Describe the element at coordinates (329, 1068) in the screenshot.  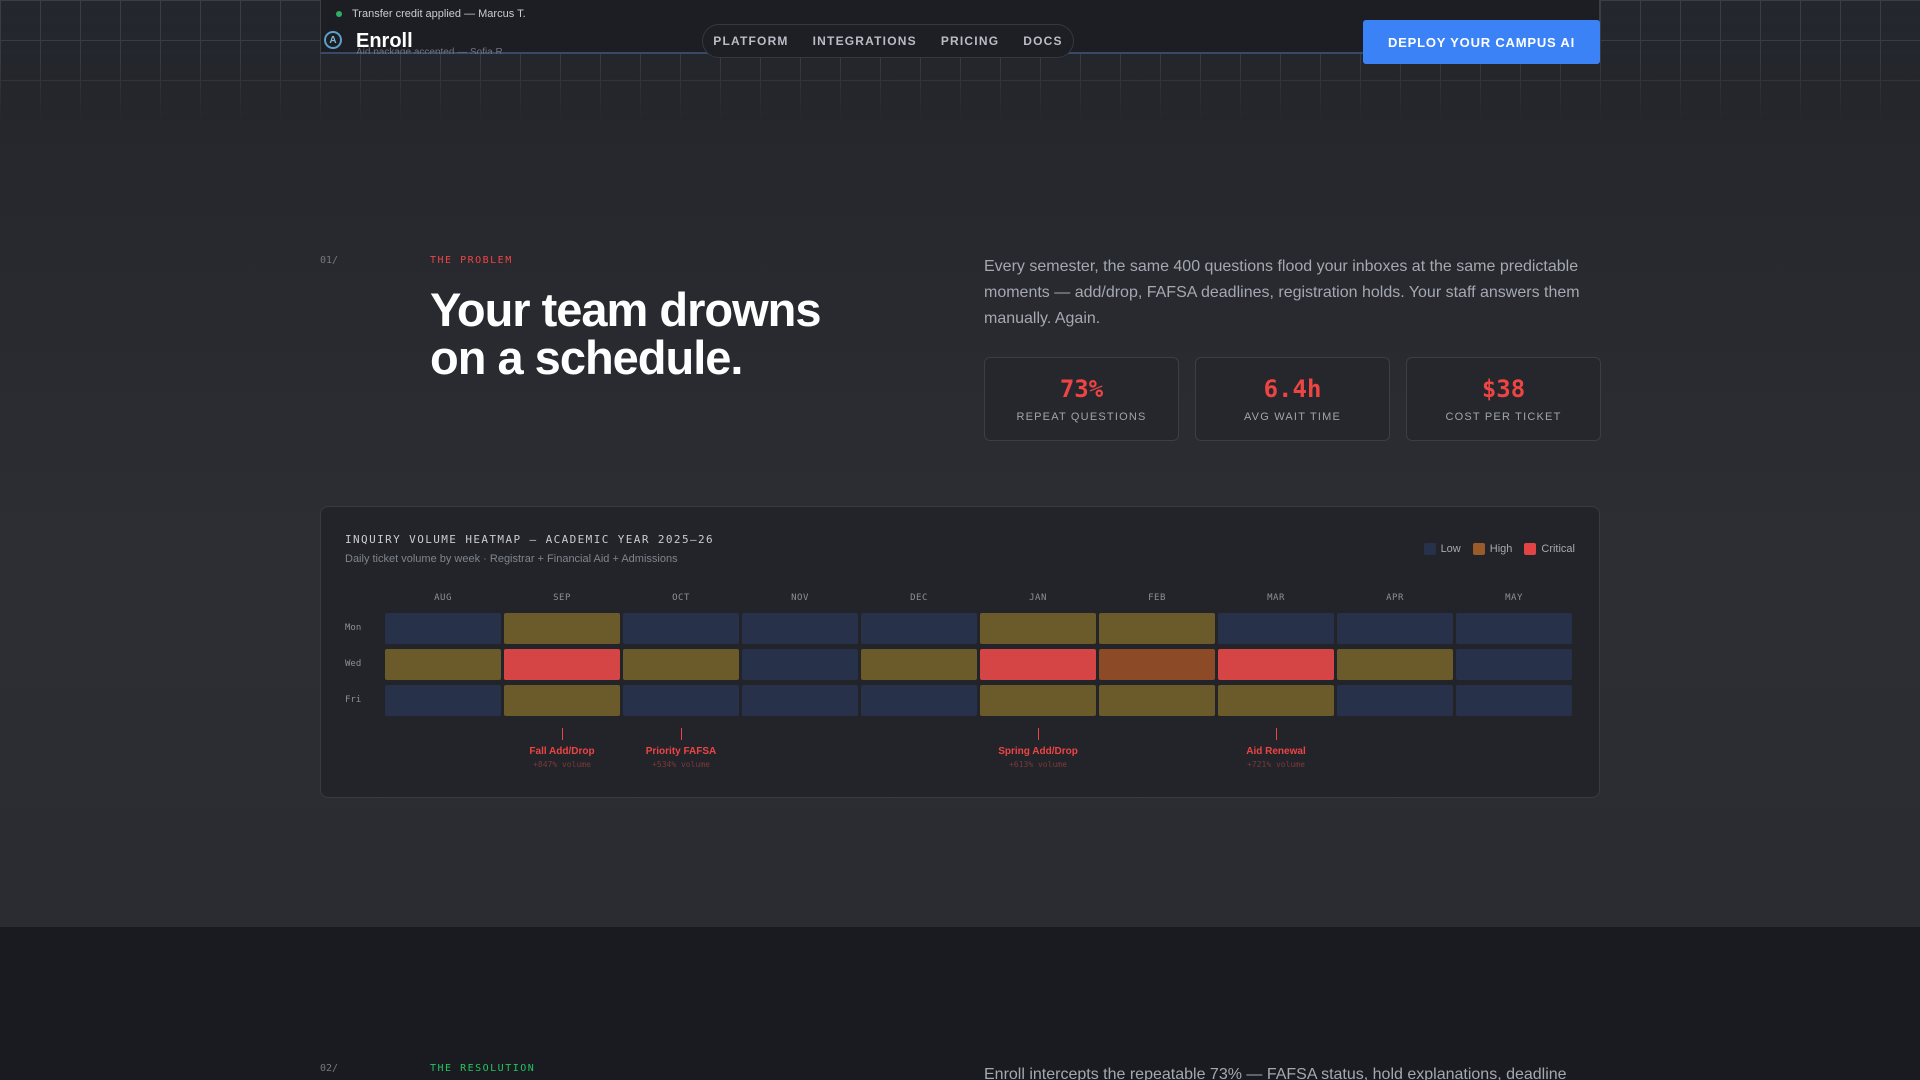
I see `section-number-2: 02/` at that location.